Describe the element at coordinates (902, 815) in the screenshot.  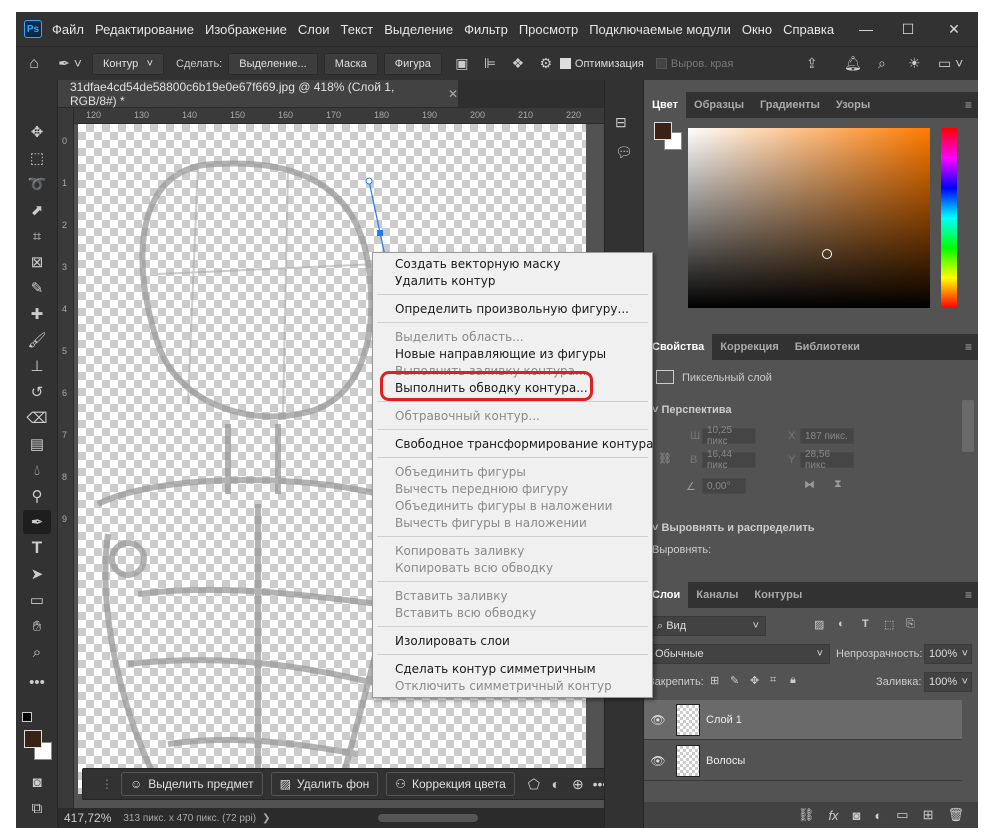
I see `group-icon: ▭` at that location.